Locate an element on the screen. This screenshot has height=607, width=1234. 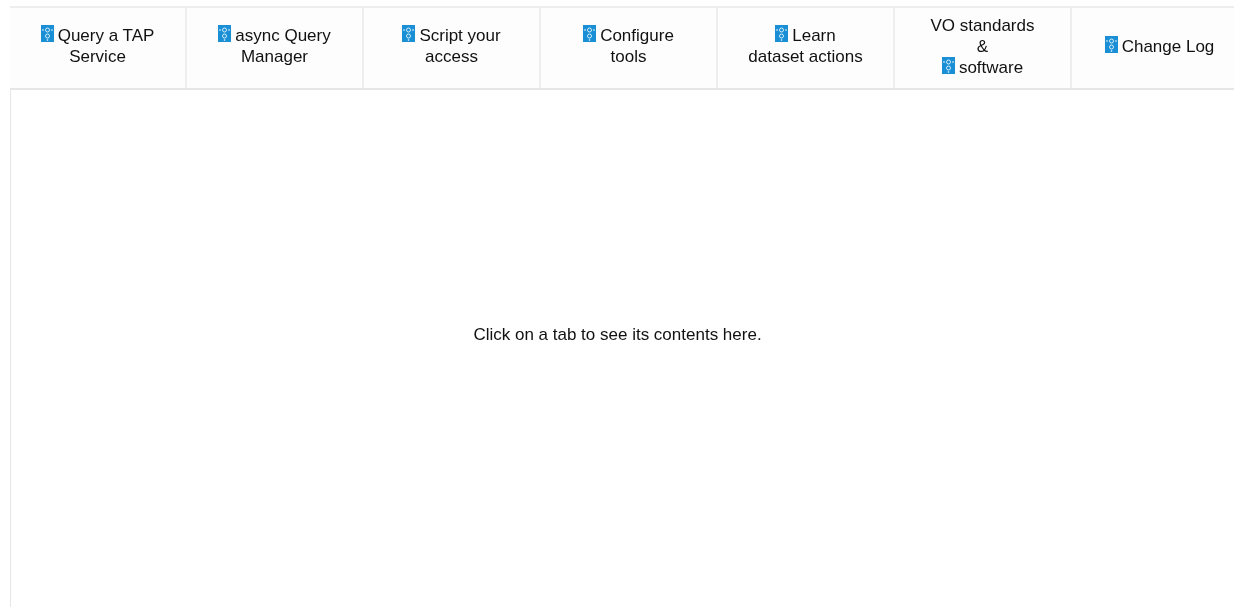
panel-message: Click on a tab to see its contents here. is located at coordinates (617, 334).